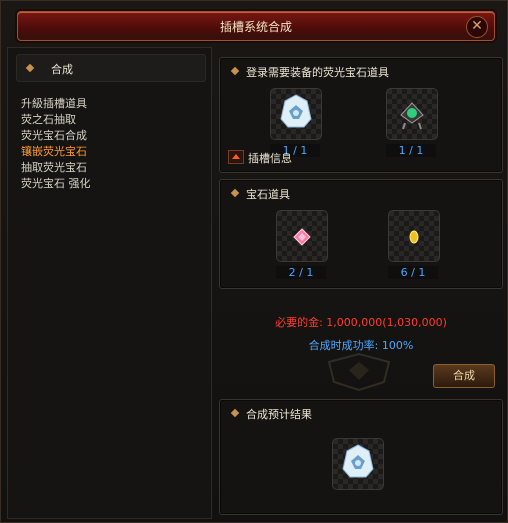 This screenshot has width=508, height=523. I want to click on gem-panel: 宝石道具 2 / 1 6 / 1, so click(361, 234).